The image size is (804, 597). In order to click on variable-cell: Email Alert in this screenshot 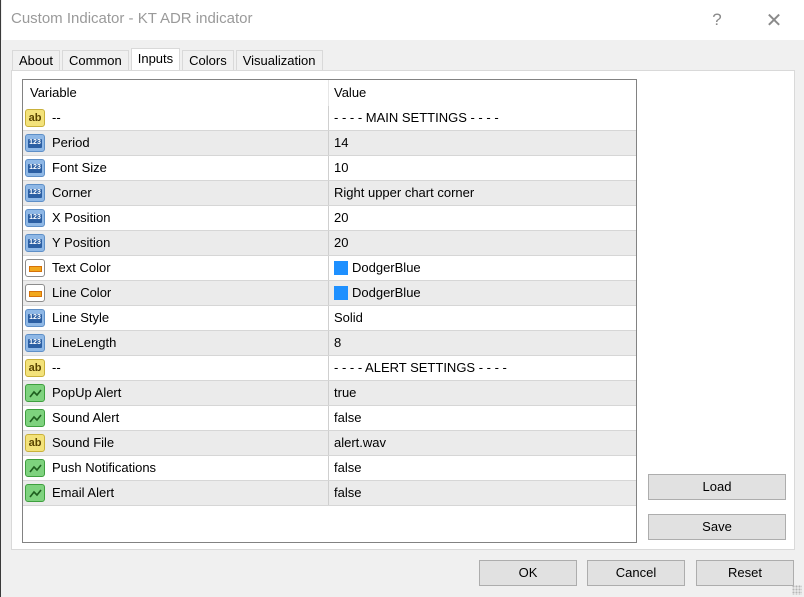, I will do `click(176, 493)`.